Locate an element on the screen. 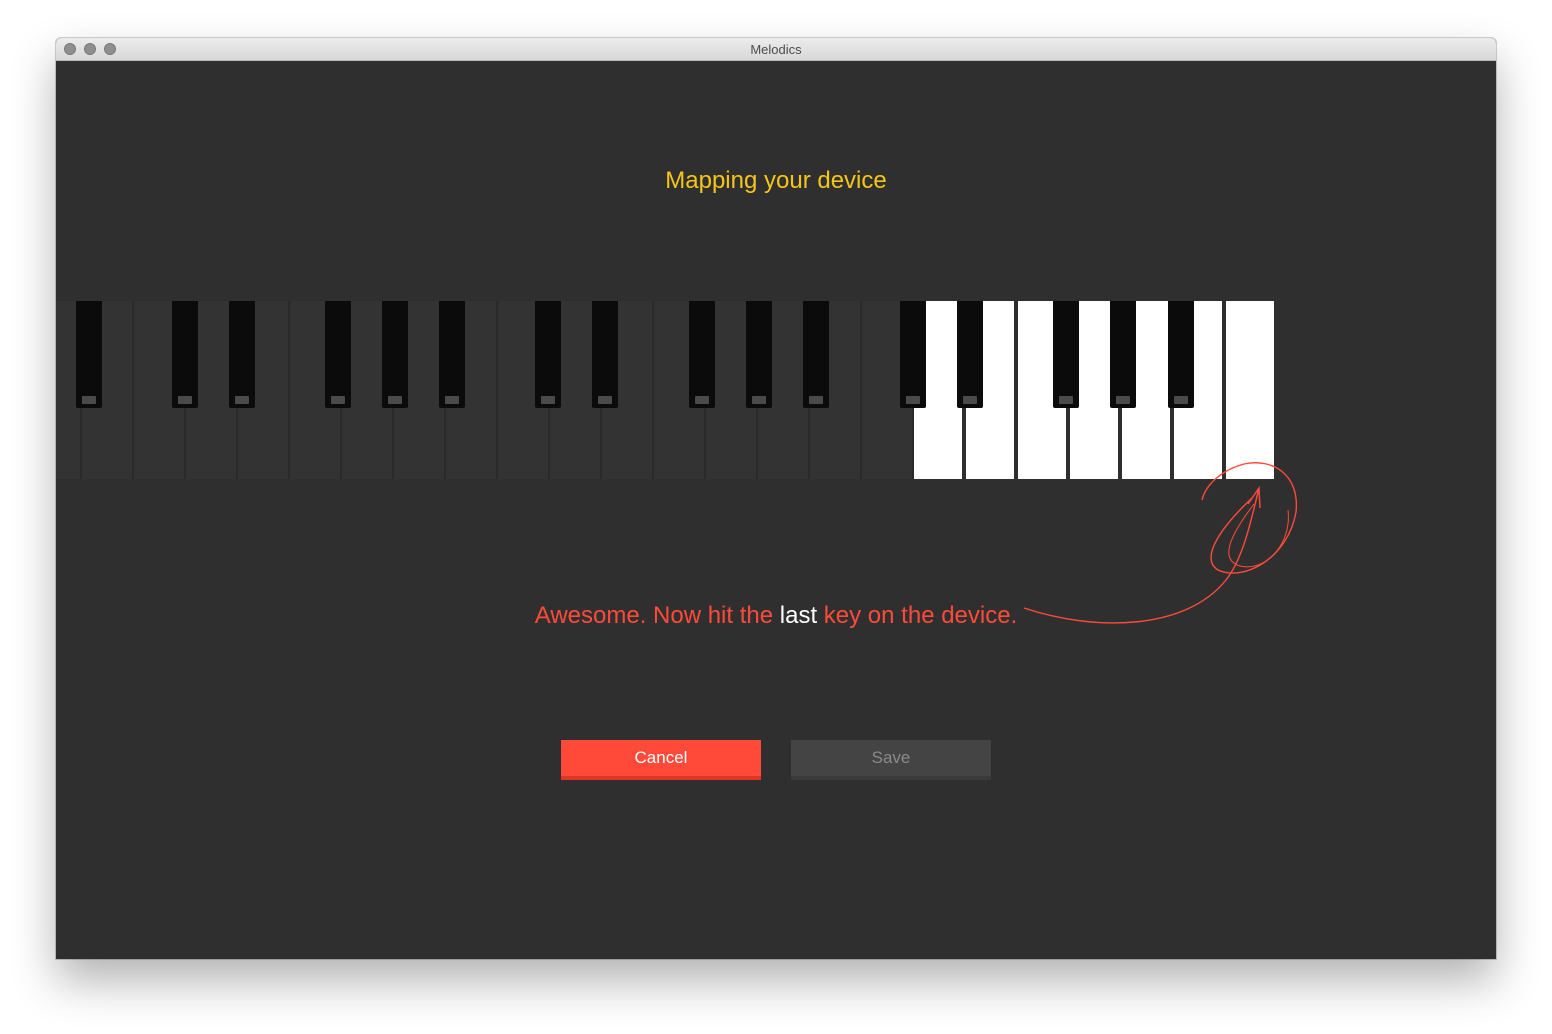  white-key-mapped is located at coordinates (1250, 390).